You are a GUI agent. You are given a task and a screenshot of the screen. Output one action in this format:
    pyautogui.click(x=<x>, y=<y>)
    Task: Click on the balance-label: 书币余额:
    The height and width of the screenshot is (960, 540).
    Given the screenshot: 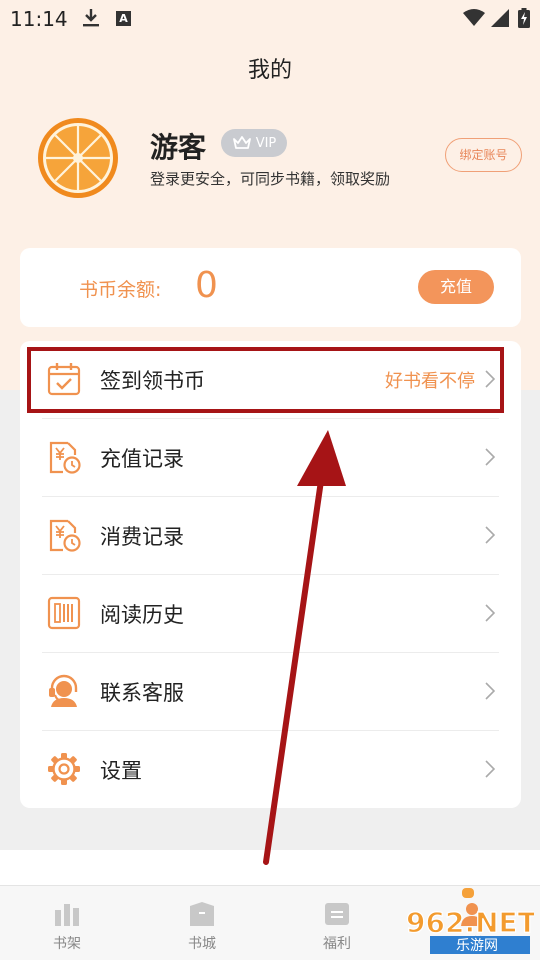 What is the action you would take?
    pyautogui.click(x=120, y=290)
    